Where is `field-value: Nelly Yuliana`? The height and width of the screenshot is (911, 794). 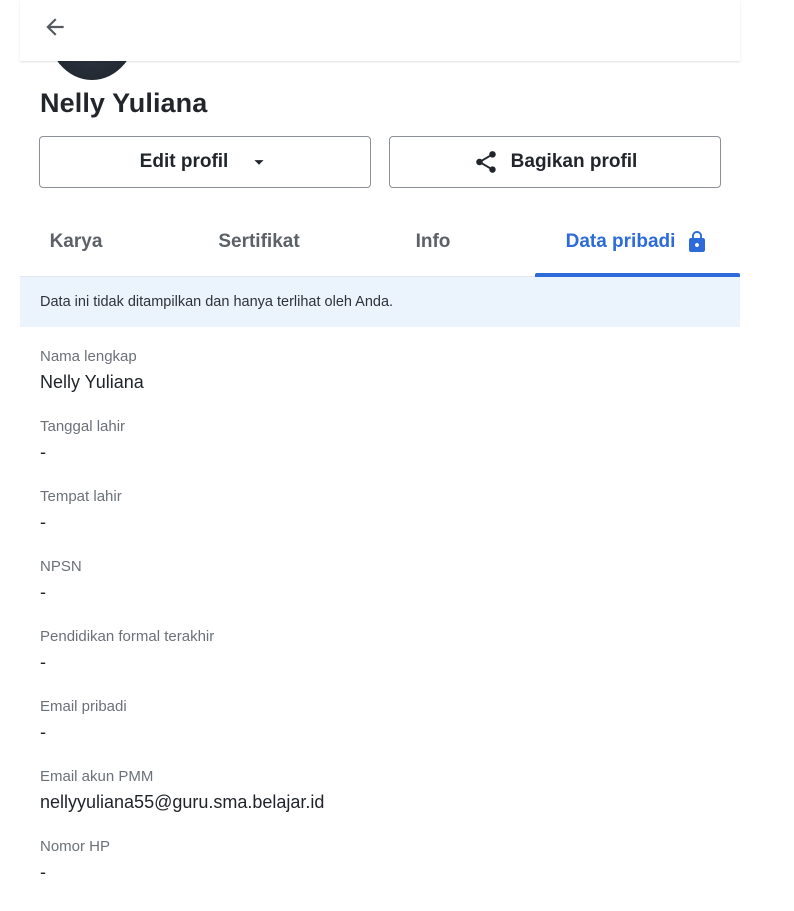 field-value: Nelly Yuliana is located at coordinates (92, 382).